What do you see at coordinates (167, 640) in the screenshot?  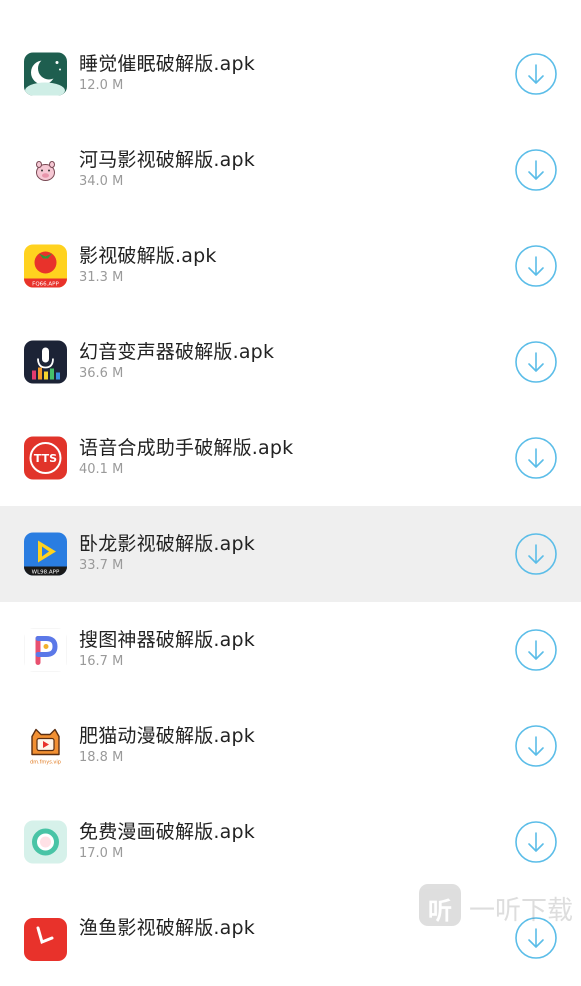 I see `item-title: 搜图神器破解版.apk` at bounding box center [167, 640].